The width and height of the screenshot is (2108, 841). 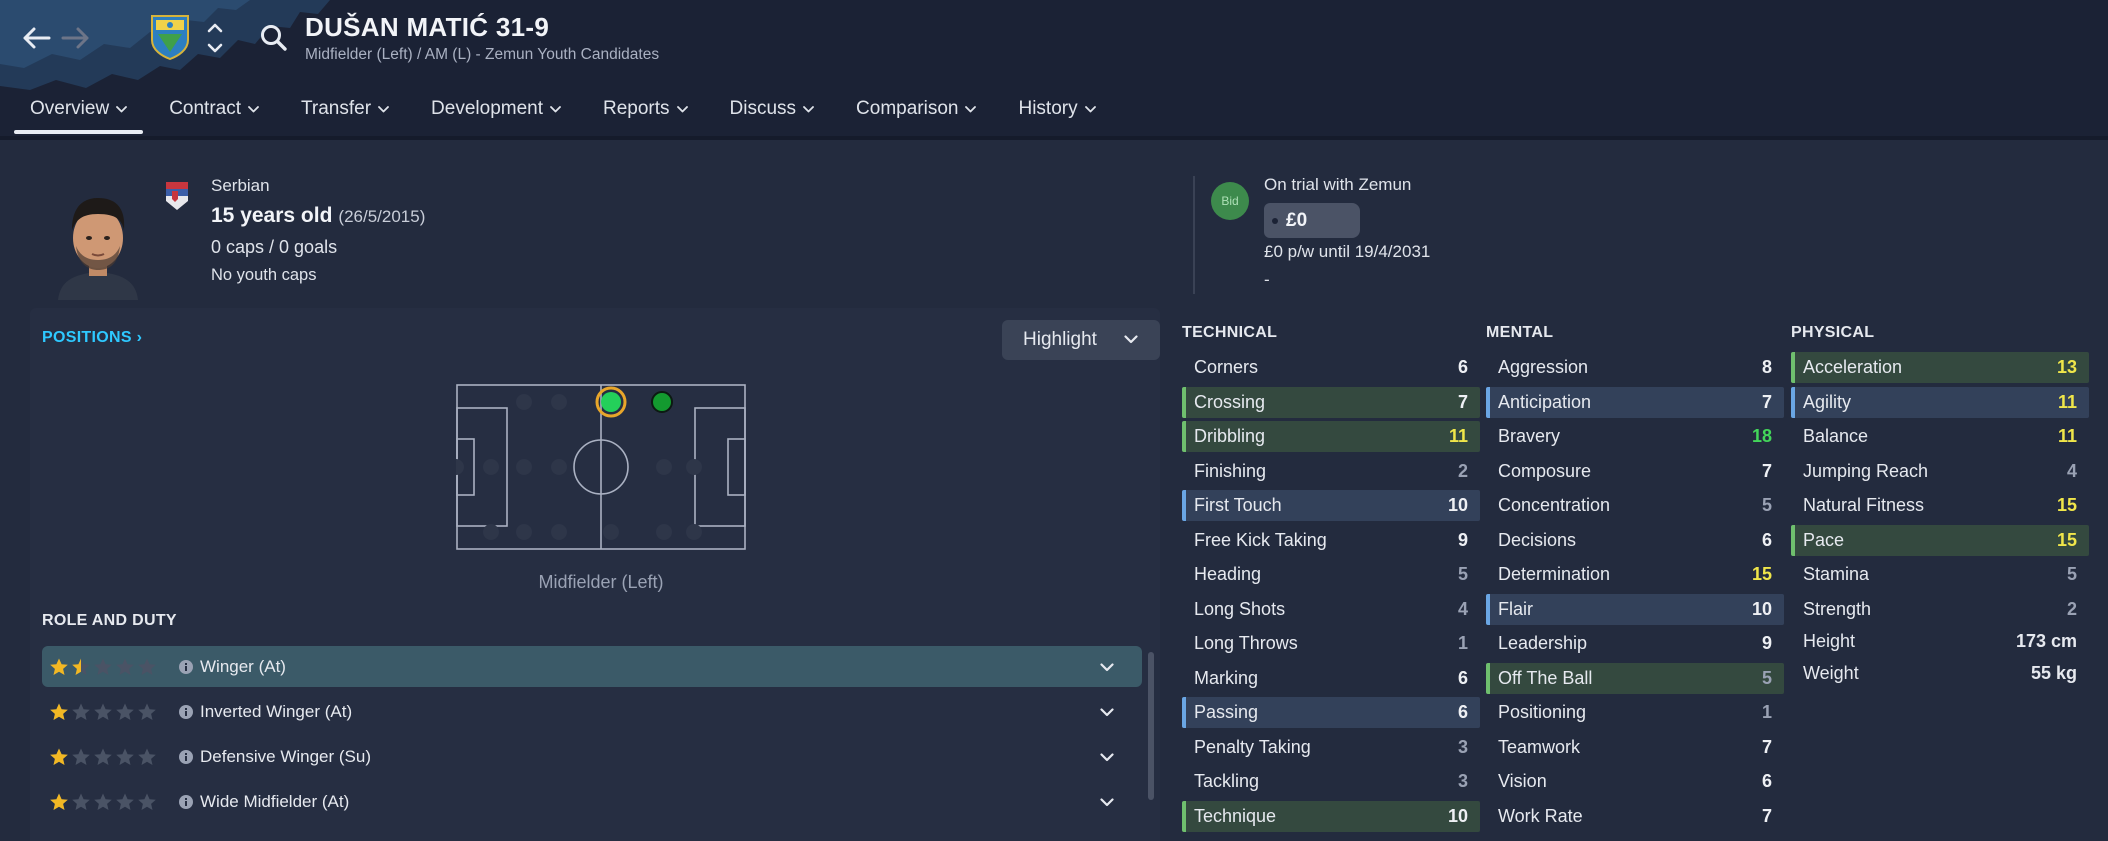 I want to click on attr-stamina: Stamina 5, so click(x=1940, y=574).